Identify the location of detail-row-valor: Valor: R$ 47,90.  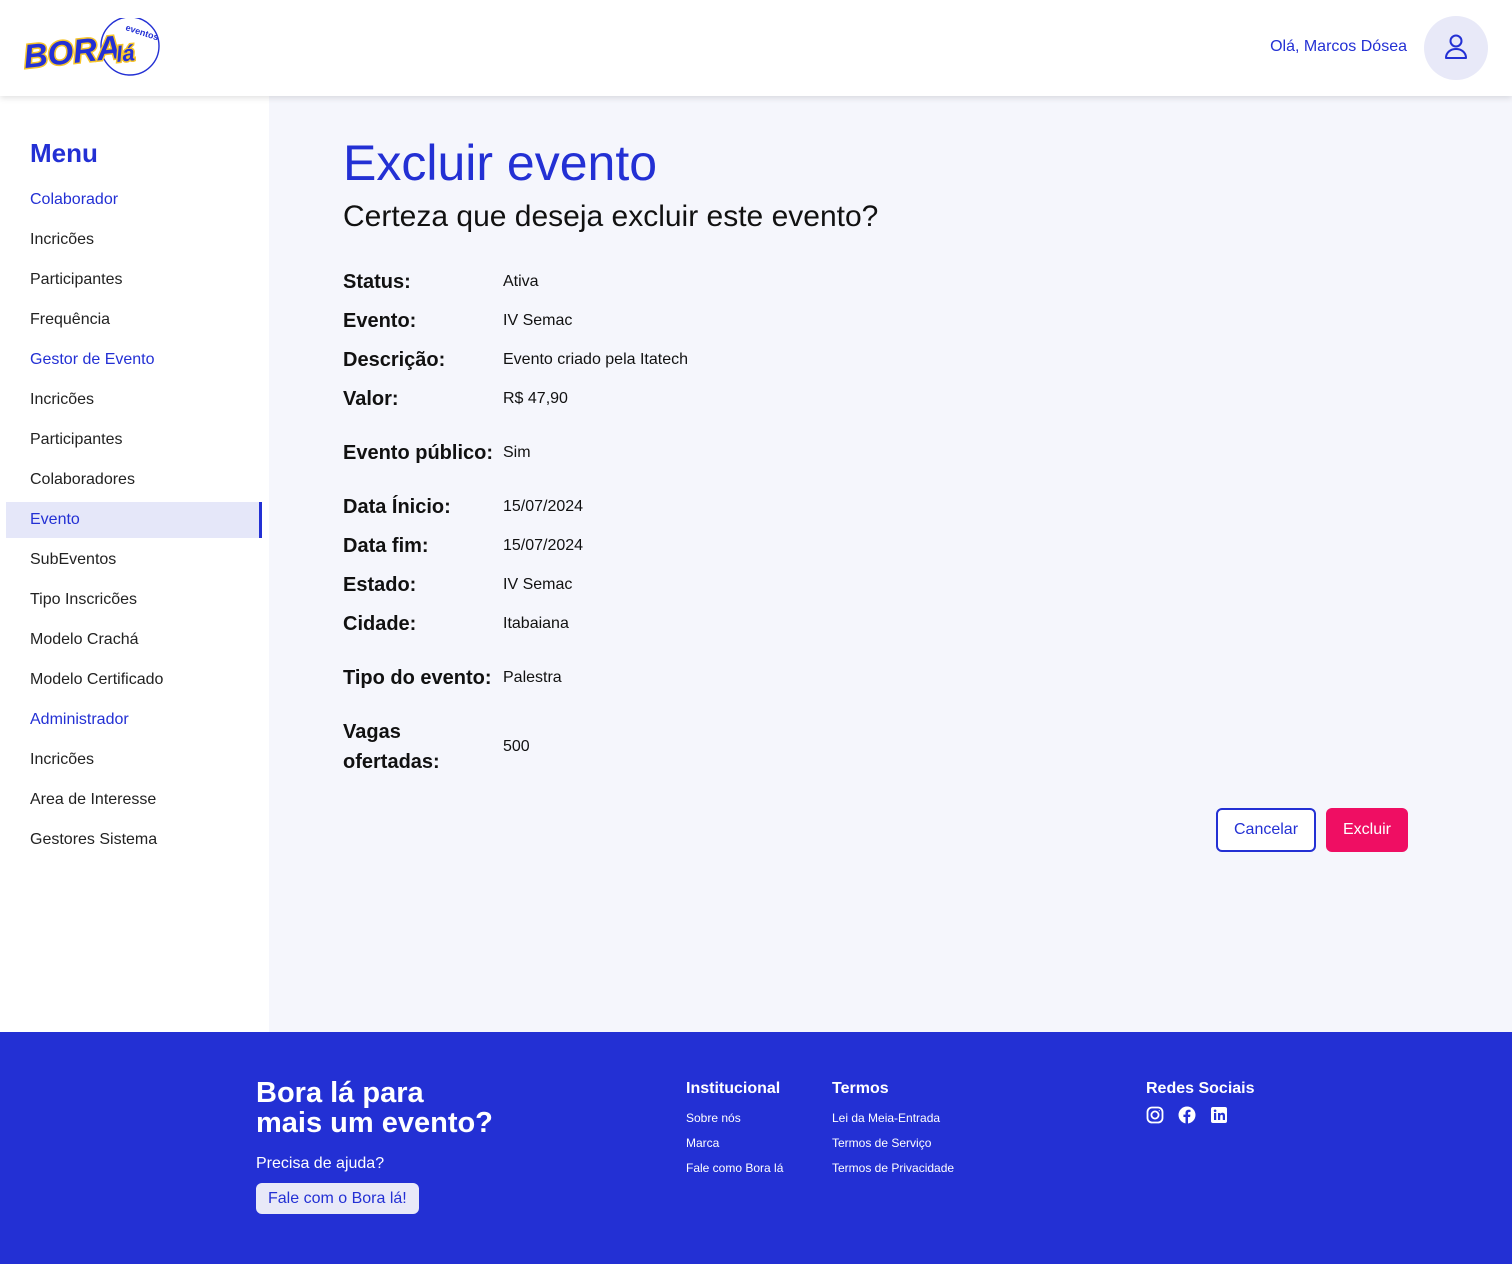
(693, 398).